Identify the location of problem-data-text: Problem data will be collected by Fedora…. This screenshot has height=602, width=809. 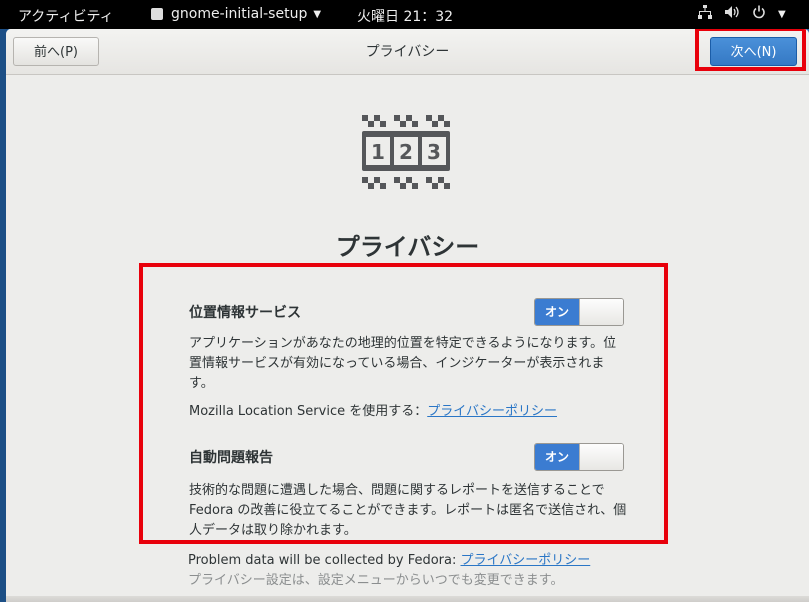
(324, 560).